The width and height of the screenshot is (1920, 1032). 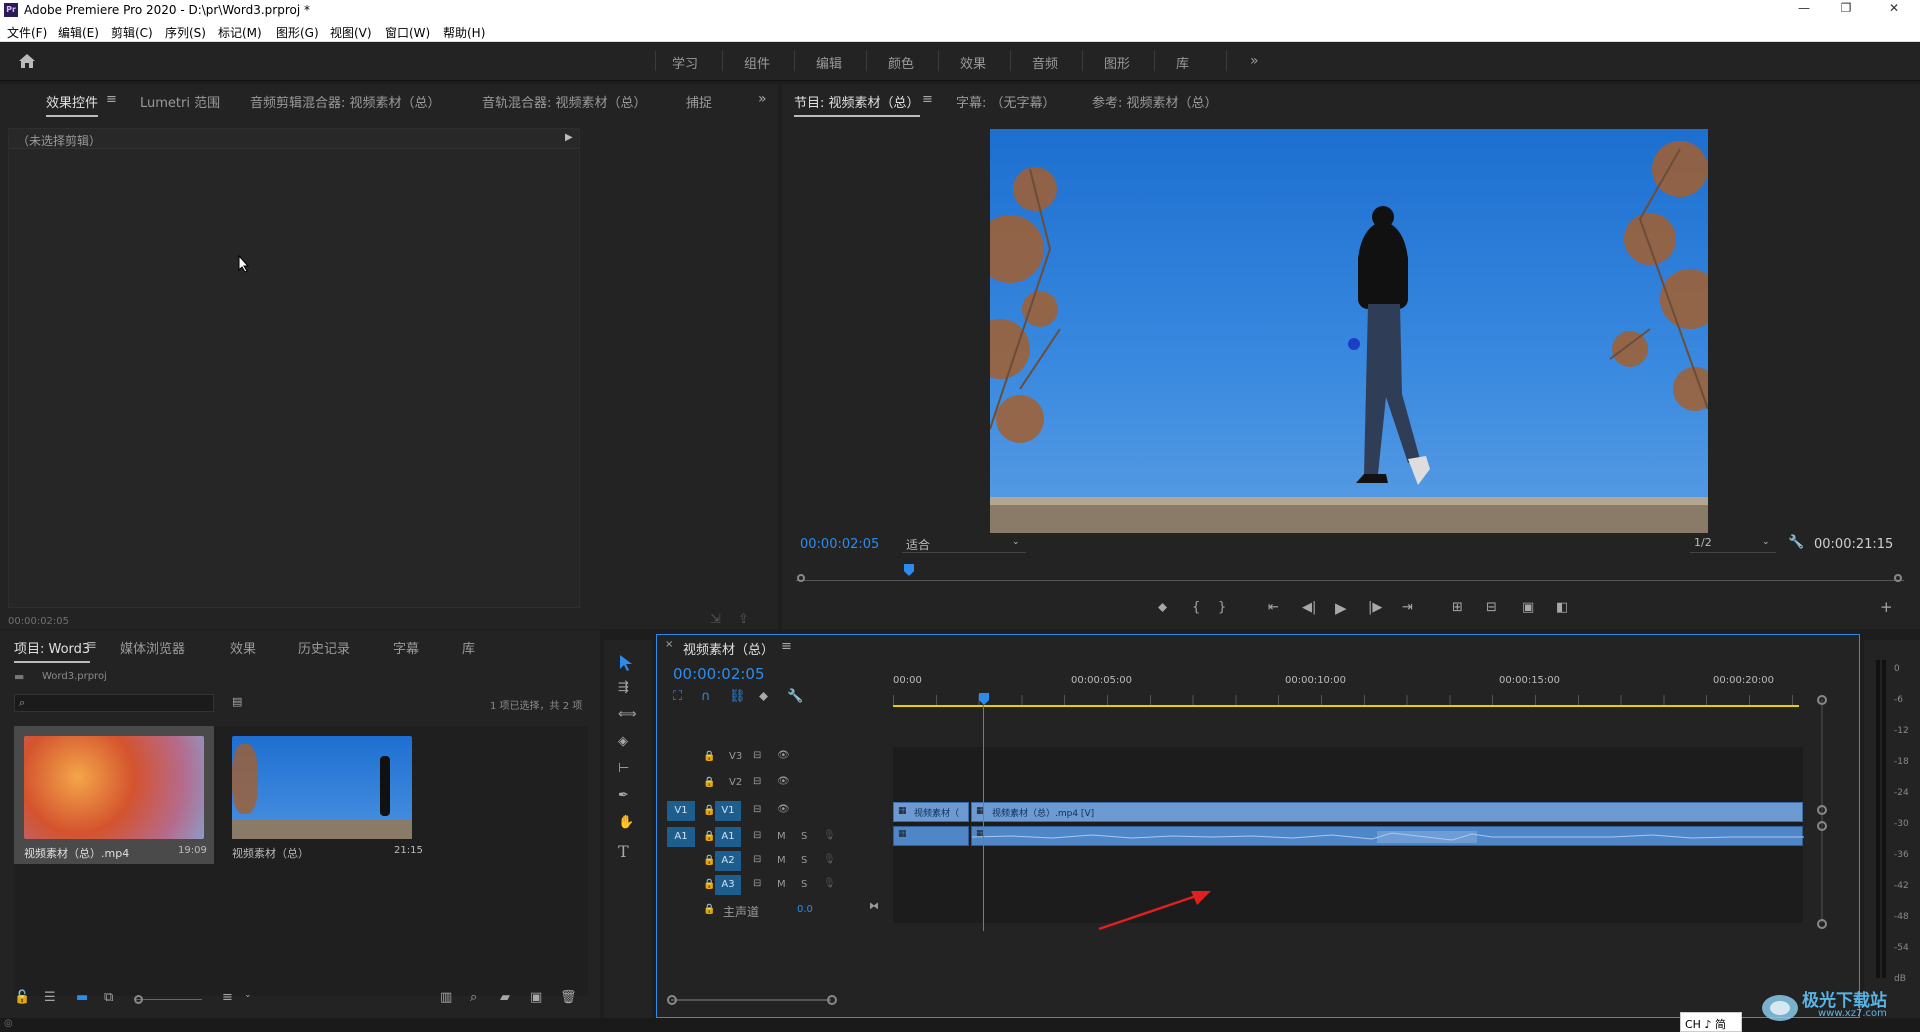 What do you see at coordinates (78, 32) in the screenshot?
I see `menu-edit: 编辑(E)` at bounding box center [78, 32].